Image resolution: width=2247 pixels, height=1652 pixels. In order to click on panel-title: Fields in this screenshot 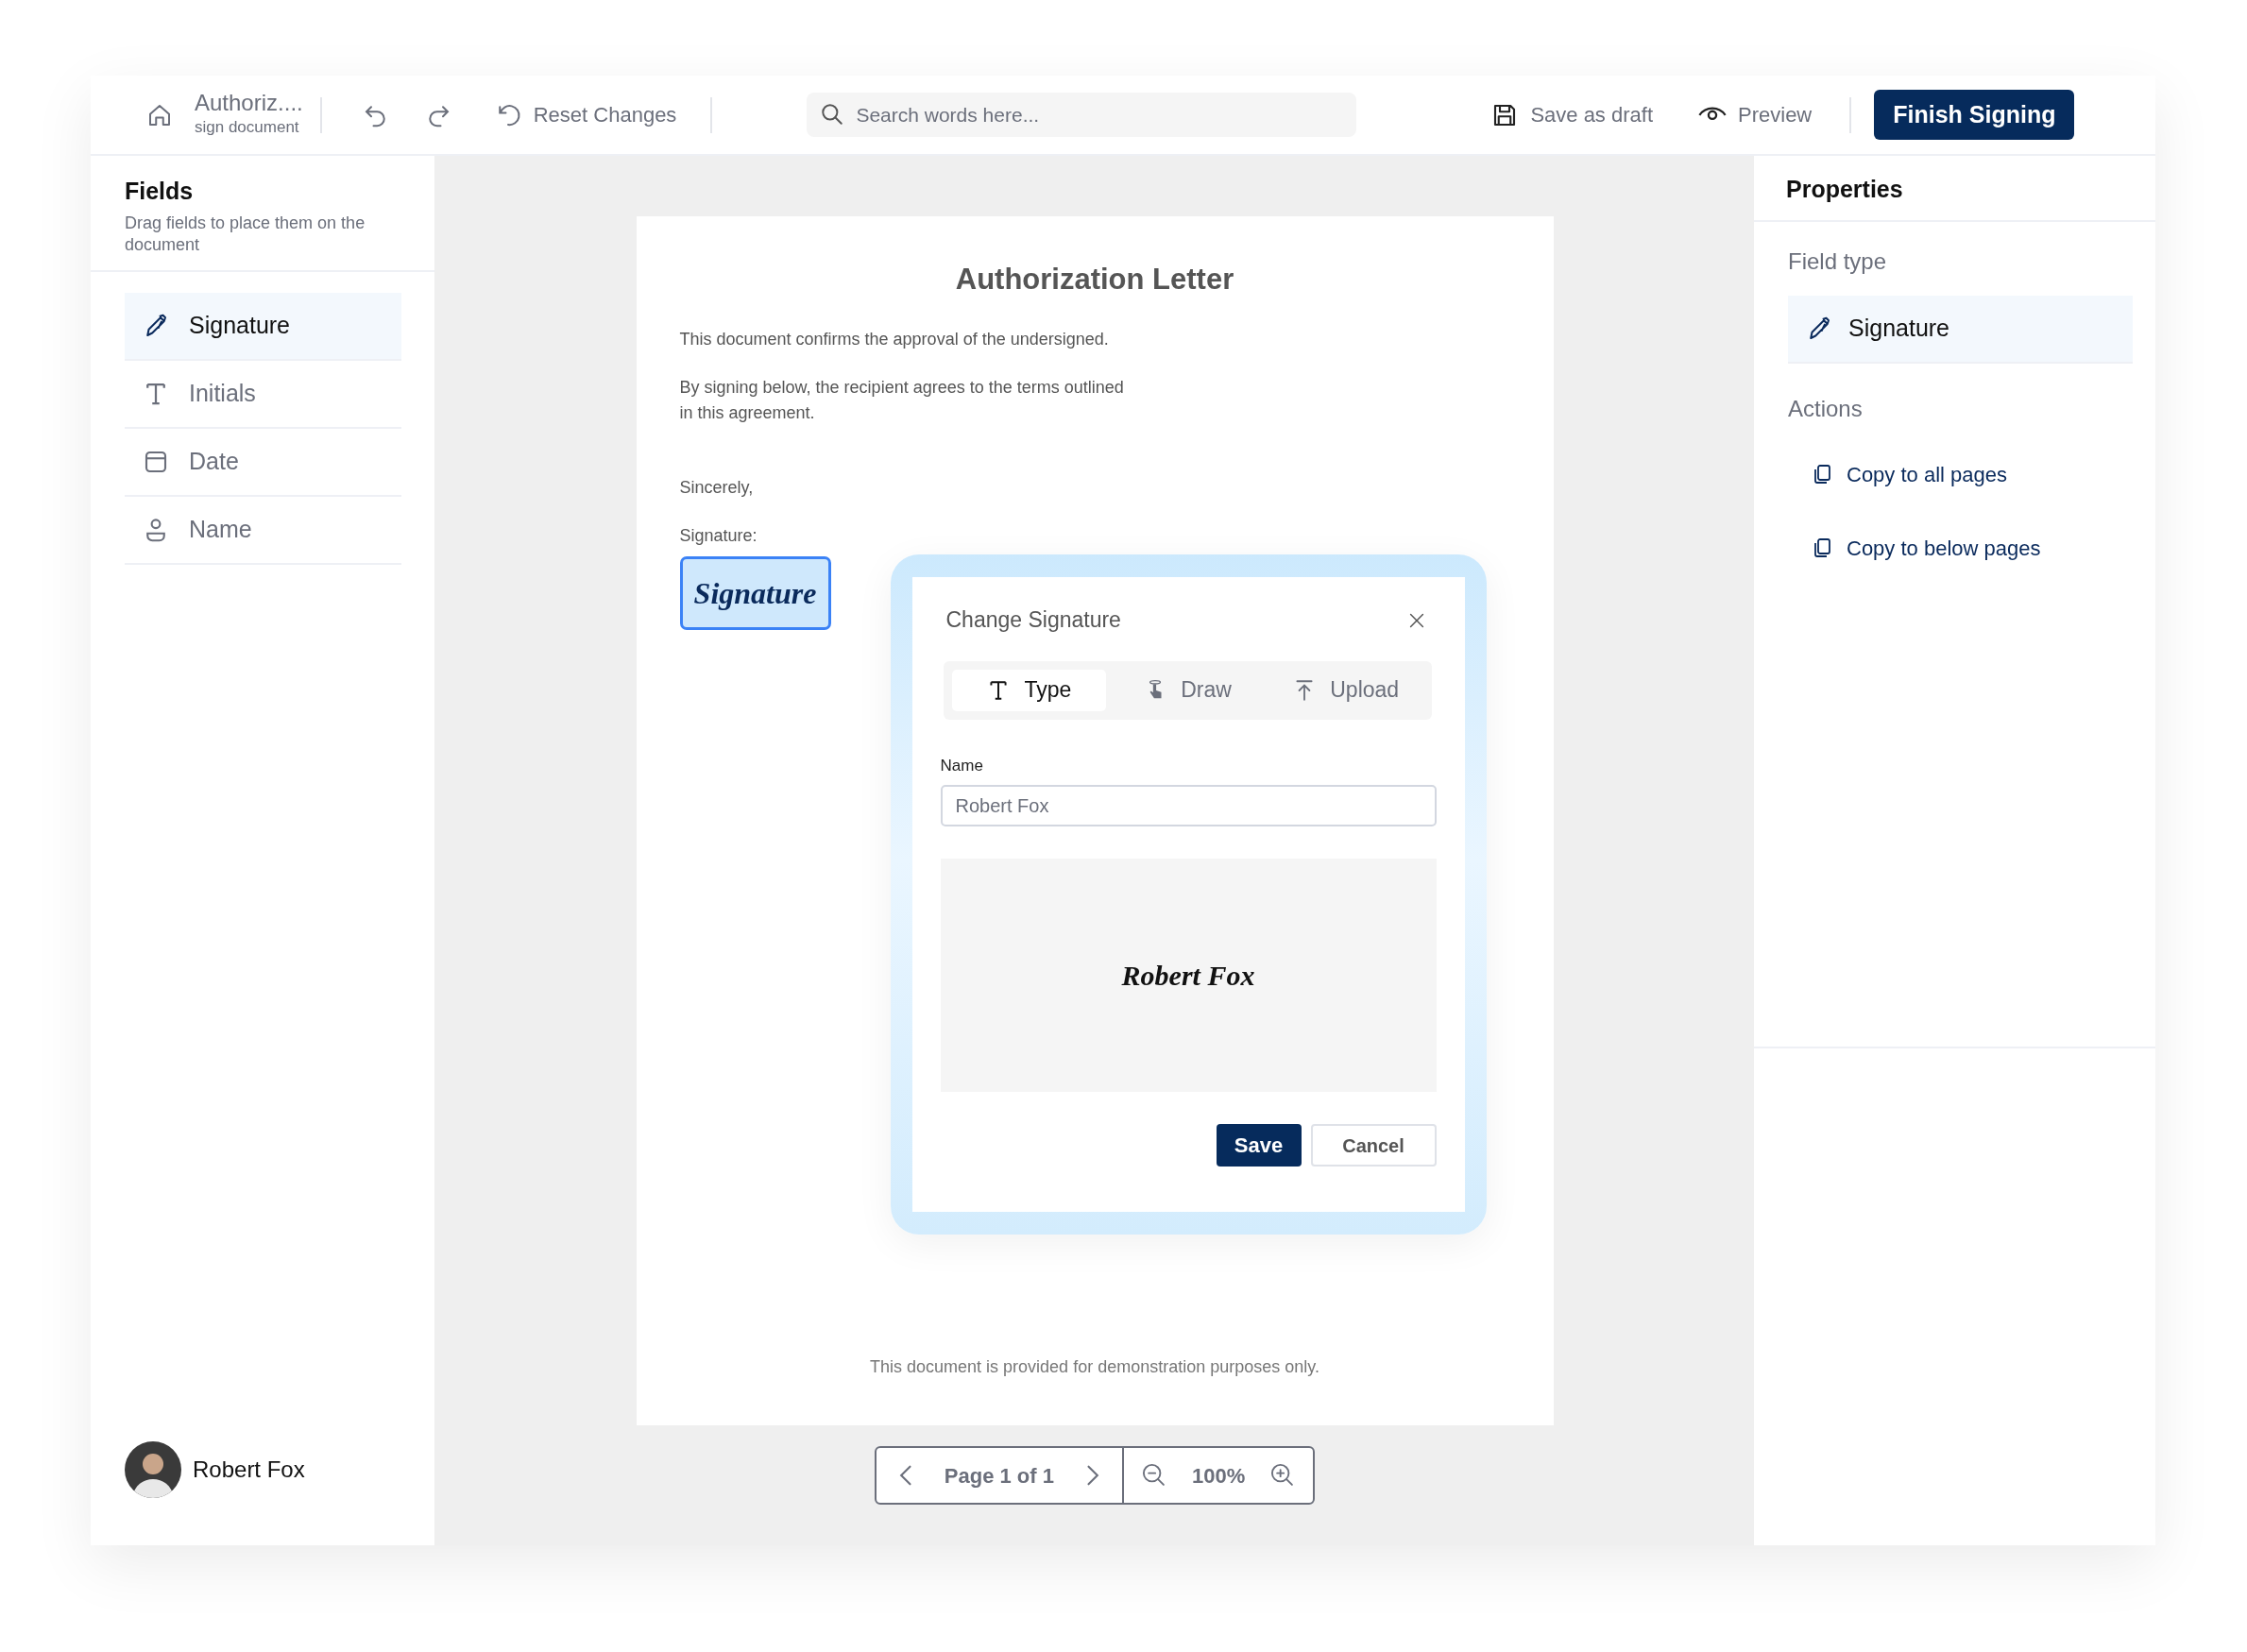, I will do `click(160, 191)`.